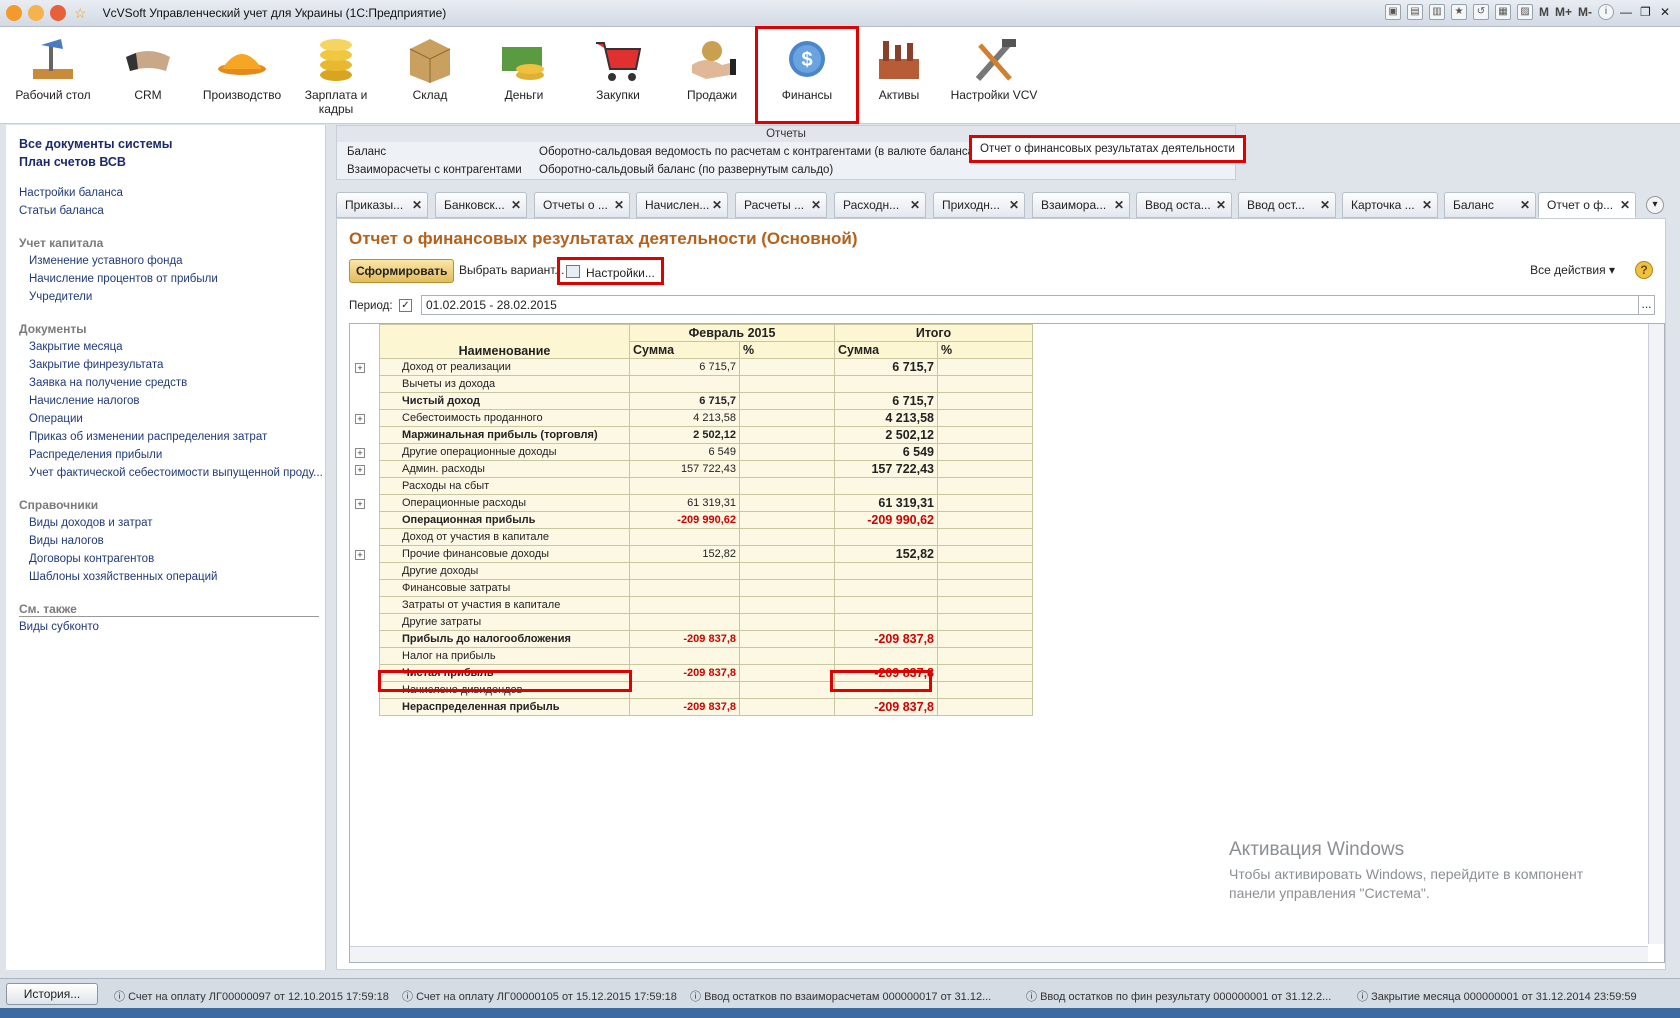  I want to click on preview-icon: ▥, so click(1436, 12).